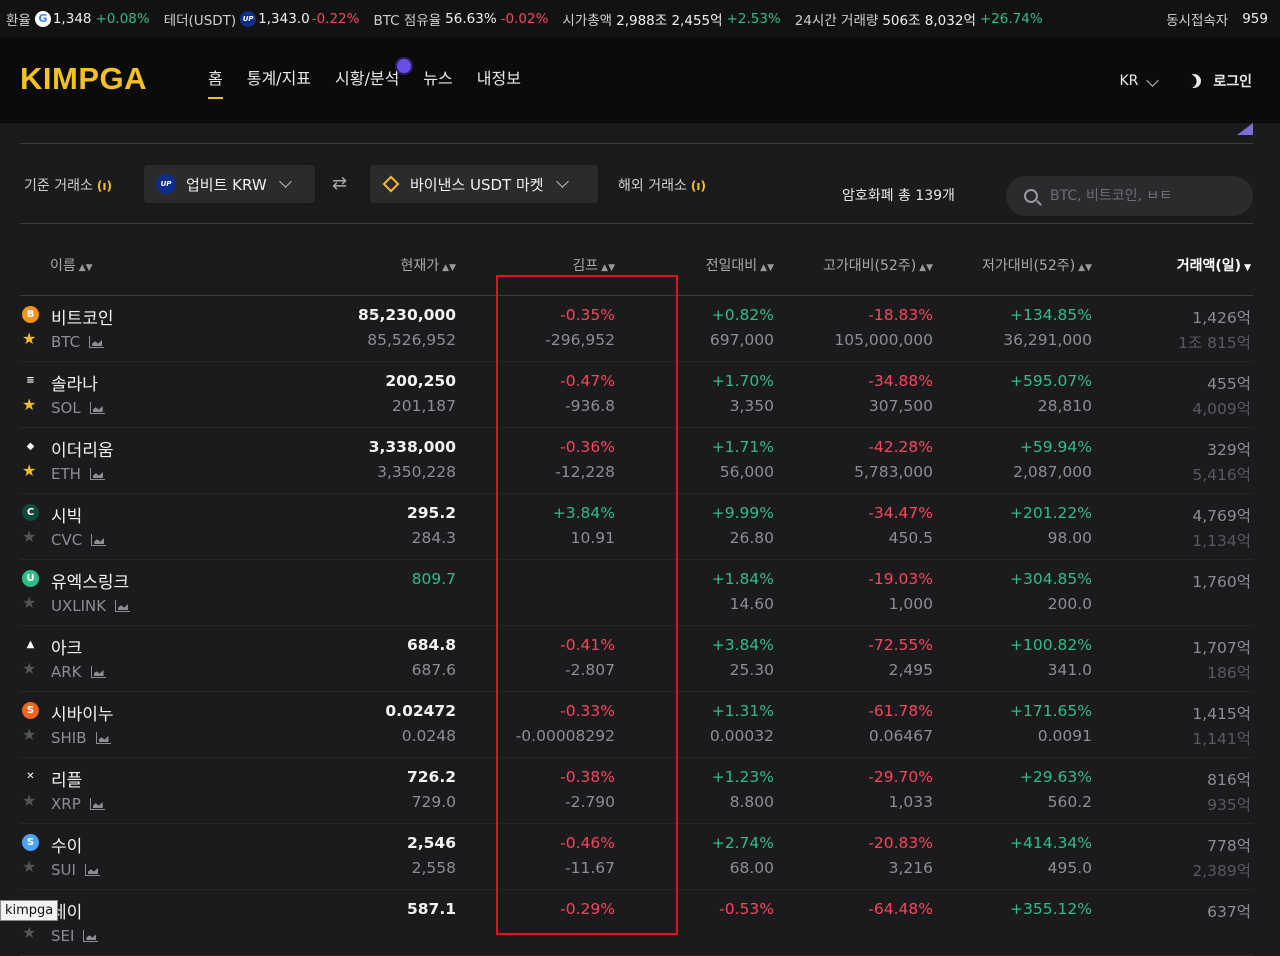 The image size is (1280, 956). What do you see at coordinates (81, 738) in the screenshot?
I see `coin-symbol: SHIB` at bounding box center [81, 738].